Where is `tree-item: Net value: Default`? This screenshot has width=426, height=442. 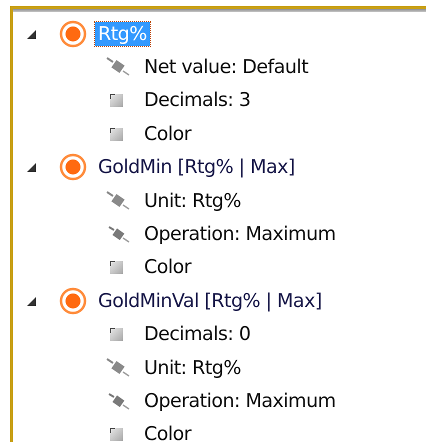
tree-item: Net value: Default is located at coordinates (226, 67).